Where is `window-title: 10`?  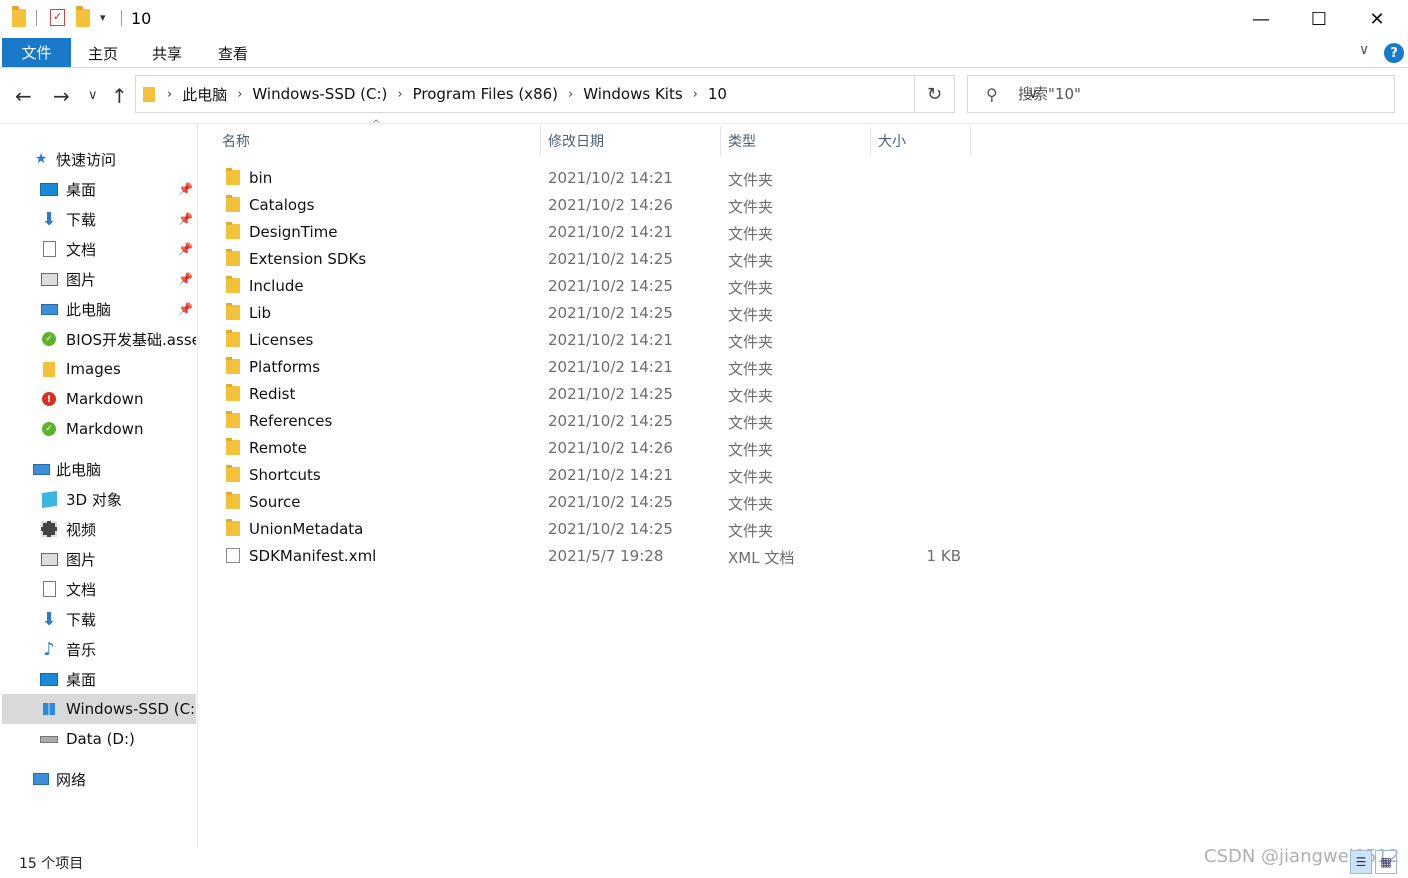
window-title: 10 is located at coordinates (141, 18).